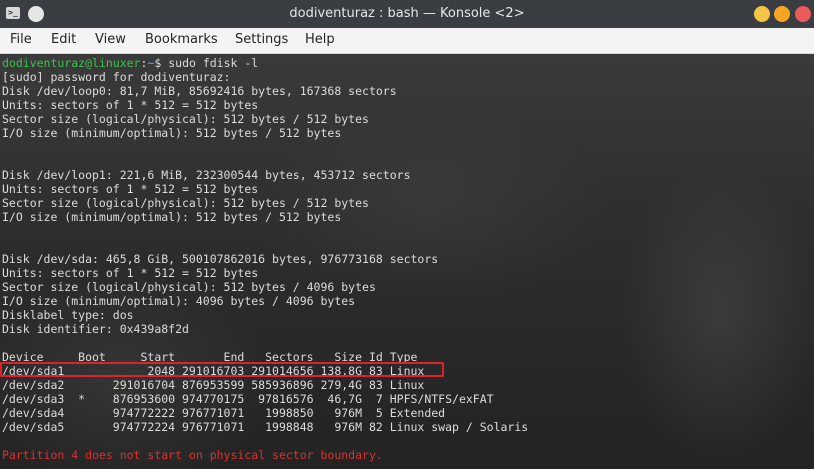 The image size is (814, 469). Describe the element at coordinates (181, 39) in the screenshot. I see `menu-bookmarks: Bookmarks` at that location.